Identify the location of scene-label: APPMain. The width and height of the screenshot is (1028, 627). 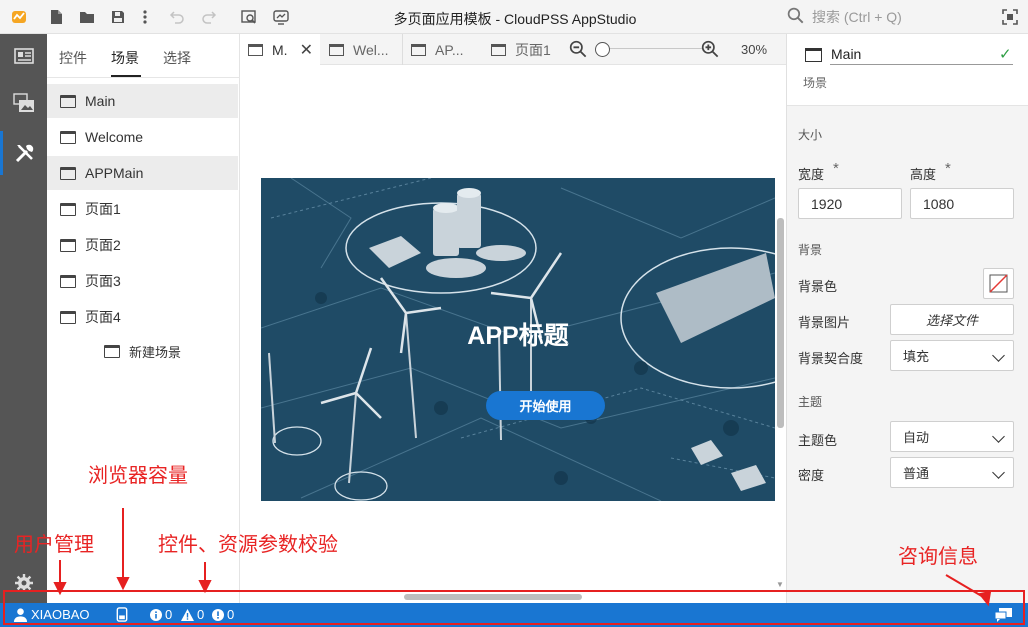
(114, 173).